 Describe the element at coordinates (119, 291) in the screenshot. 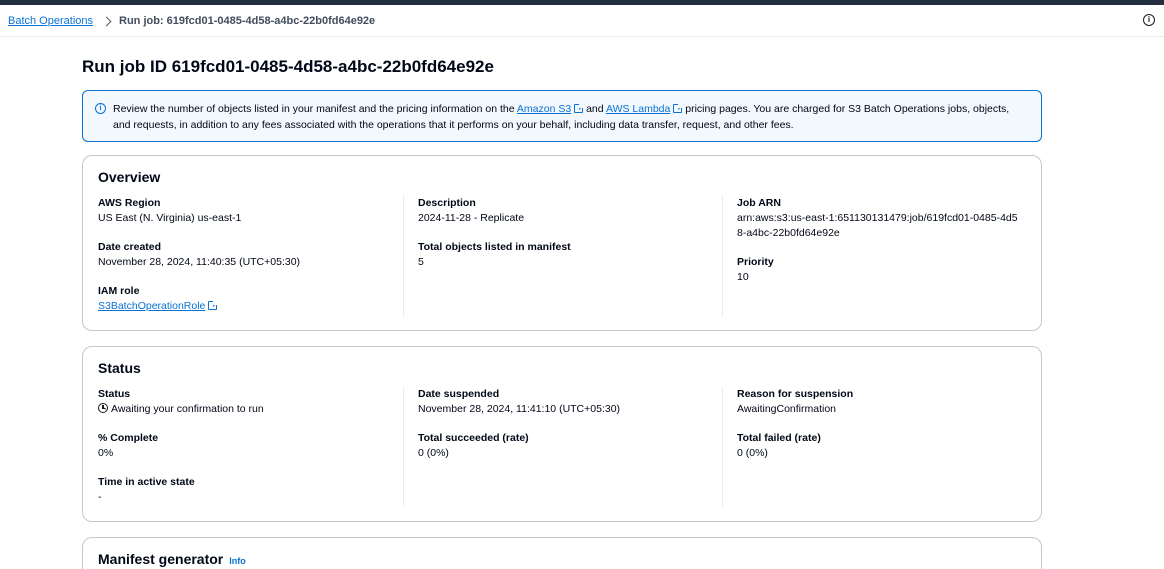

I see `iam-role-label: IAM role` at that location.